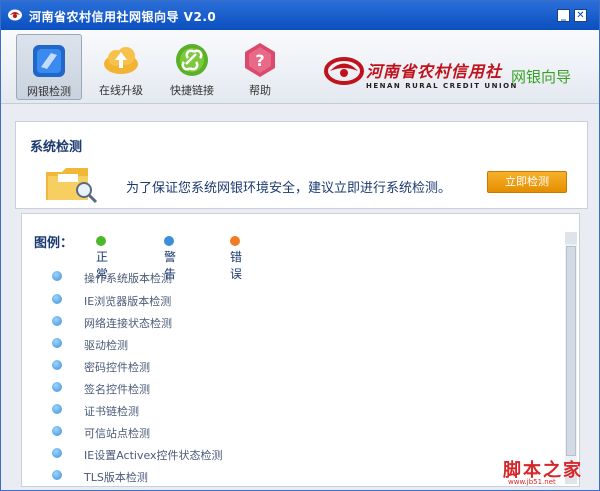  I want to click on scroll-thumb, so click(571, 351).